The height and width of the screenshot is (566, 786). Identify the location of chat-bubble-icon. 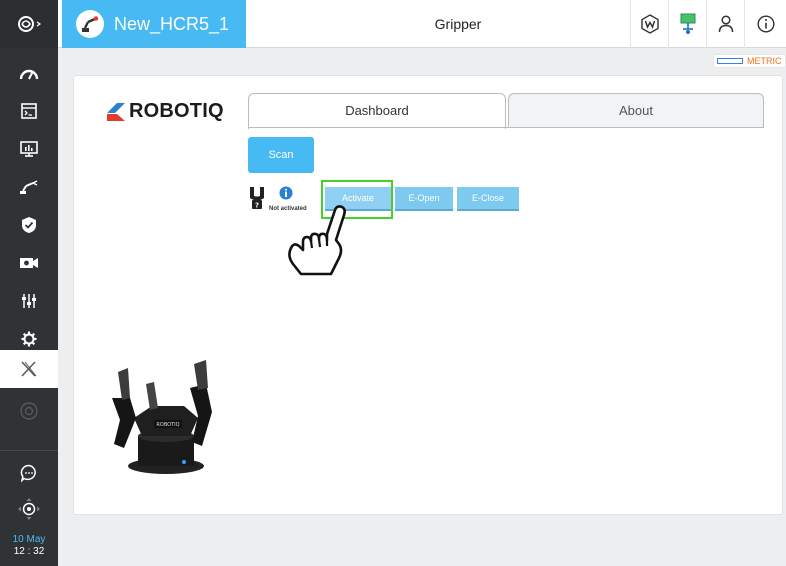
(28, 473).